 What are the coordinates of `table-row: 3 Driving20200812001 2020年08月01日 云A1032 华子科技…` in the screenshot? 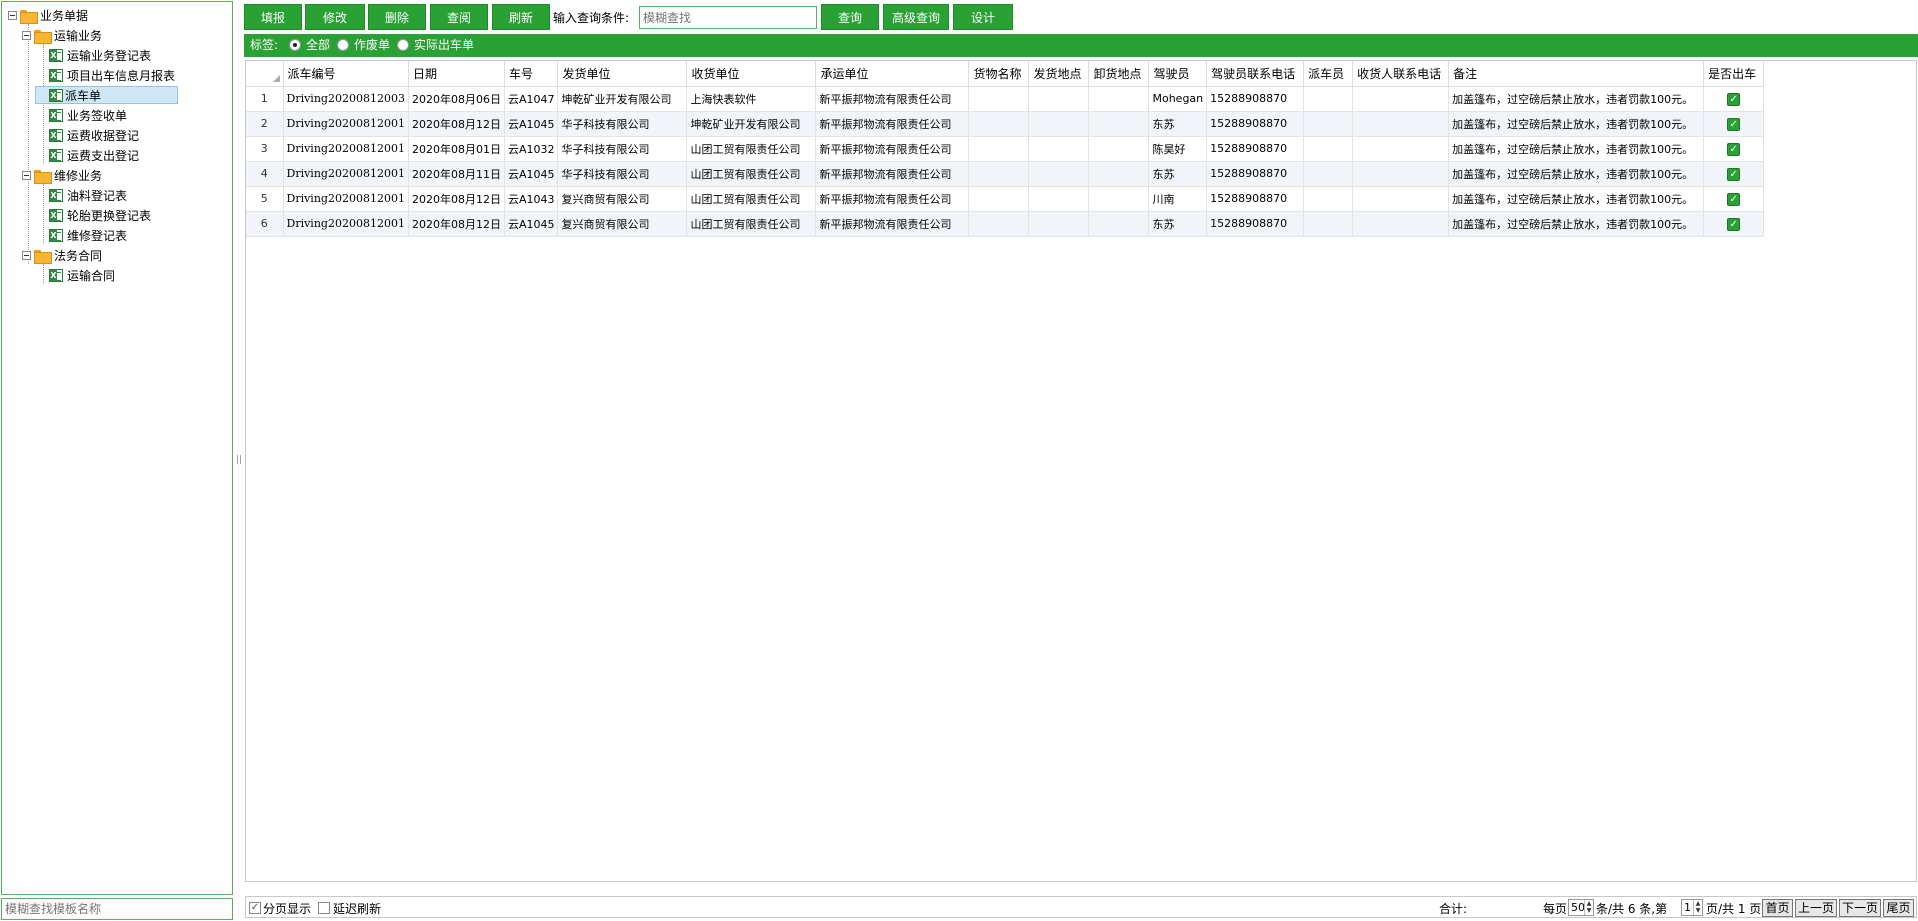 It's located at (1005, 149).